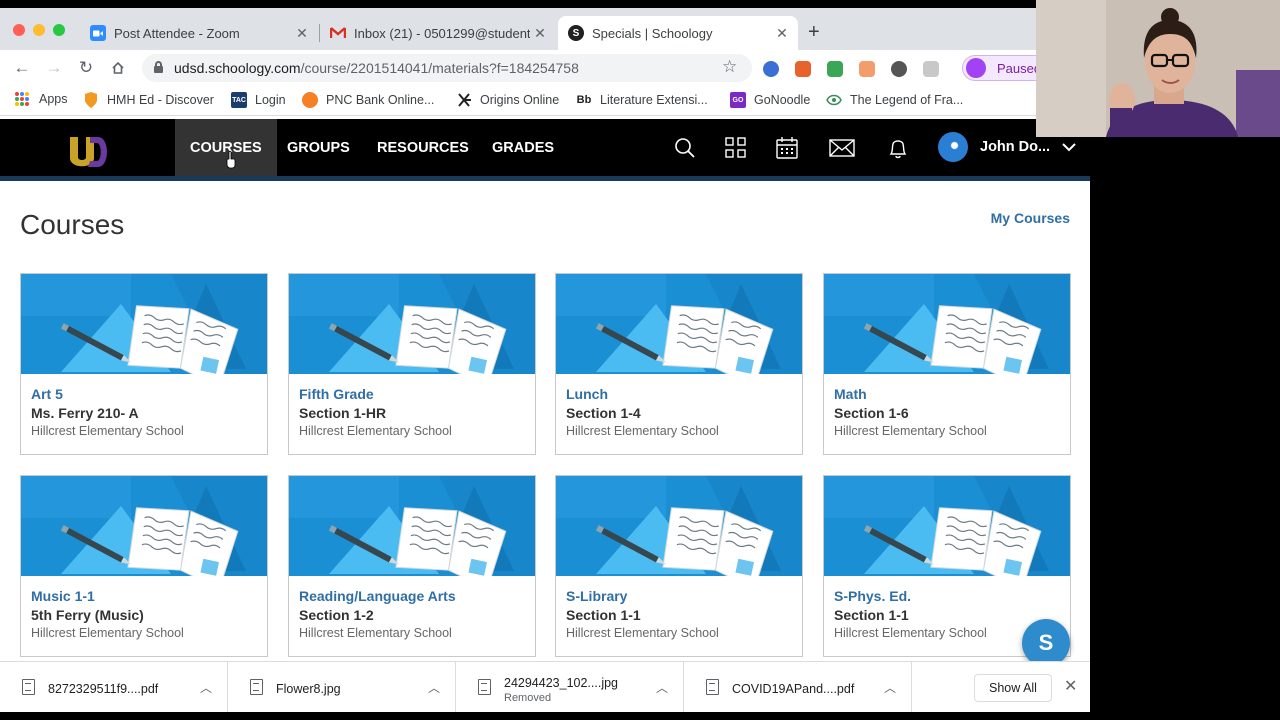  What do you see at coordinates (41, 99) in the screenshot?
I see `bookmark-apps: Apps` at bounding box center [41, 99].